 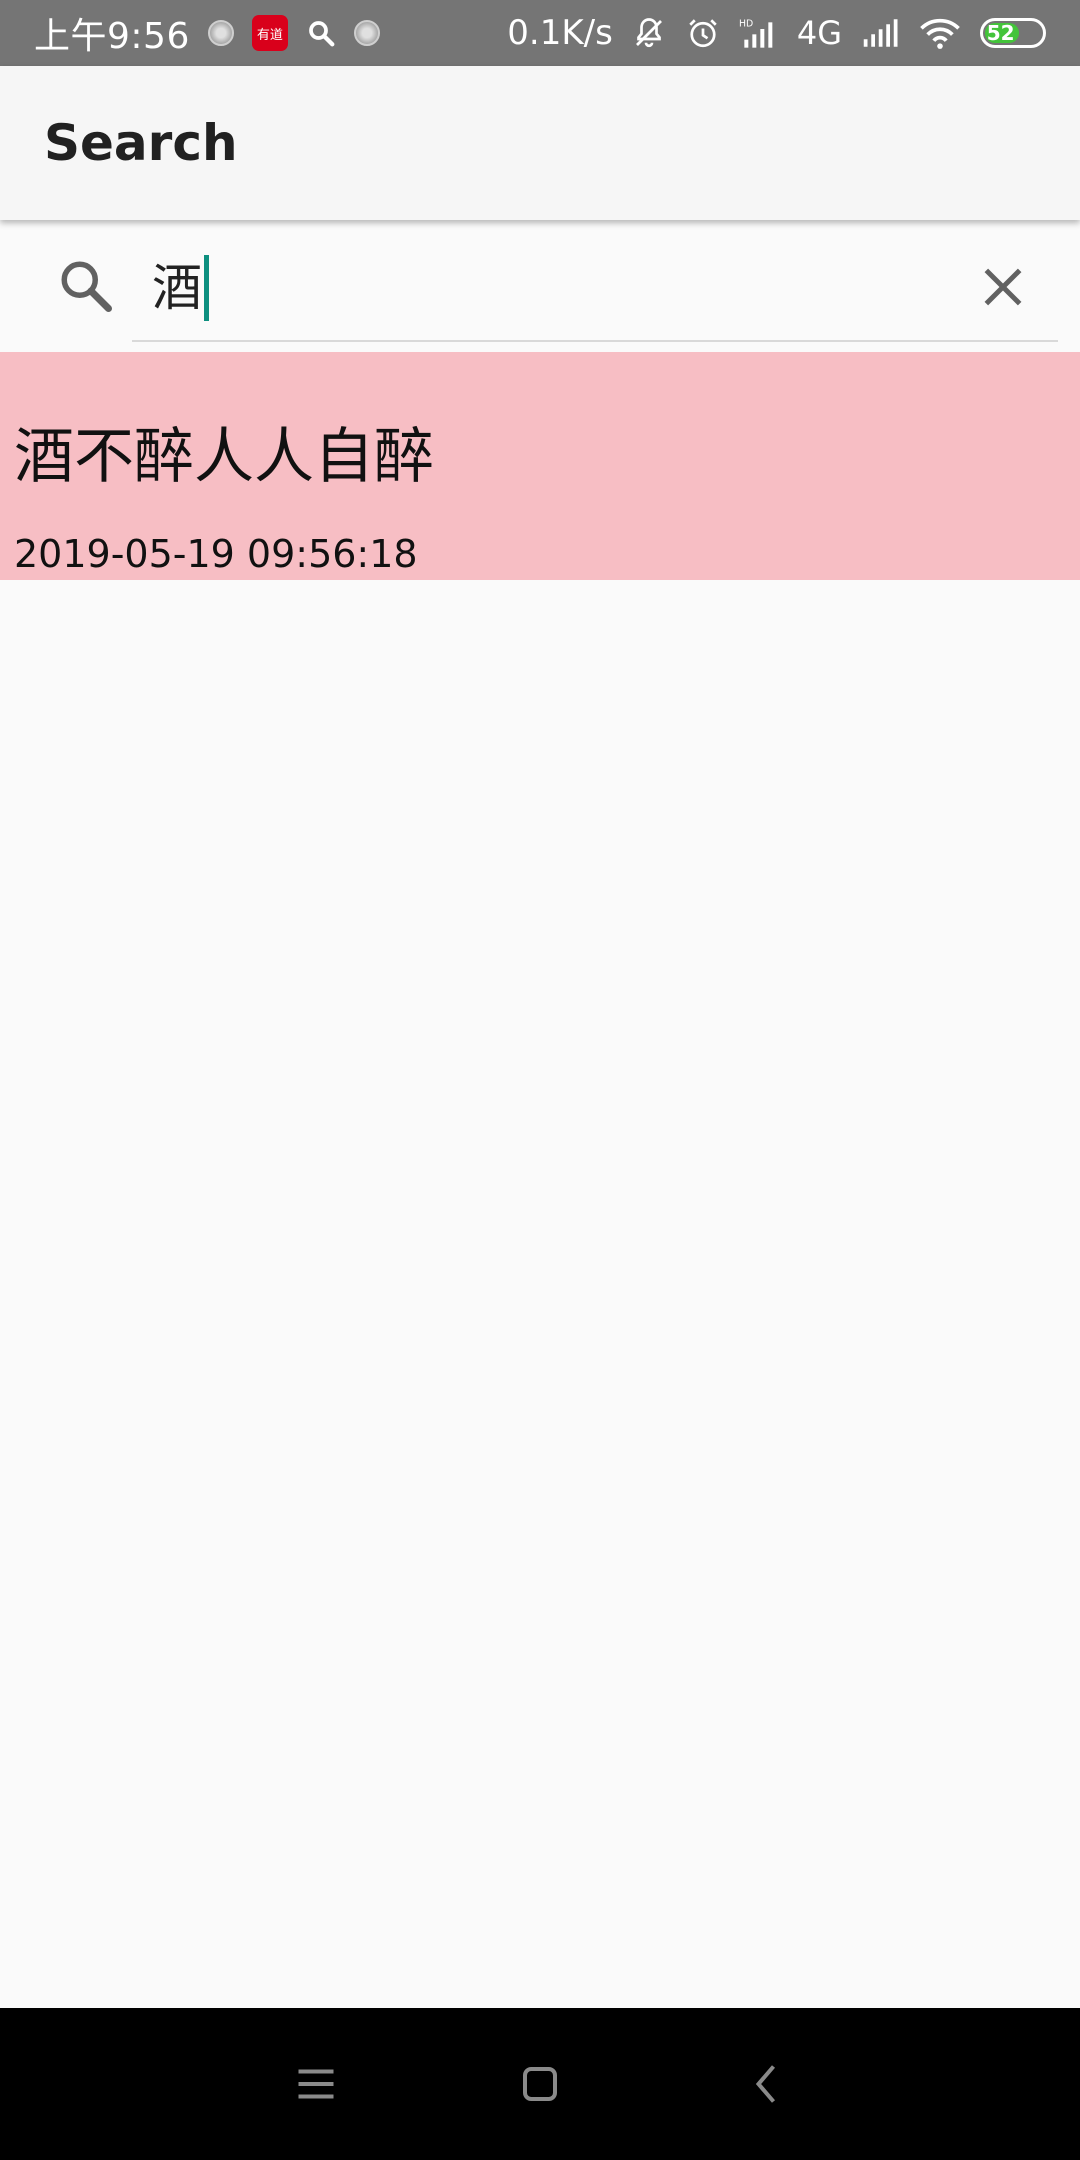 I want to click on network-speed: 0.1K/s, so click(x=560, y=33).